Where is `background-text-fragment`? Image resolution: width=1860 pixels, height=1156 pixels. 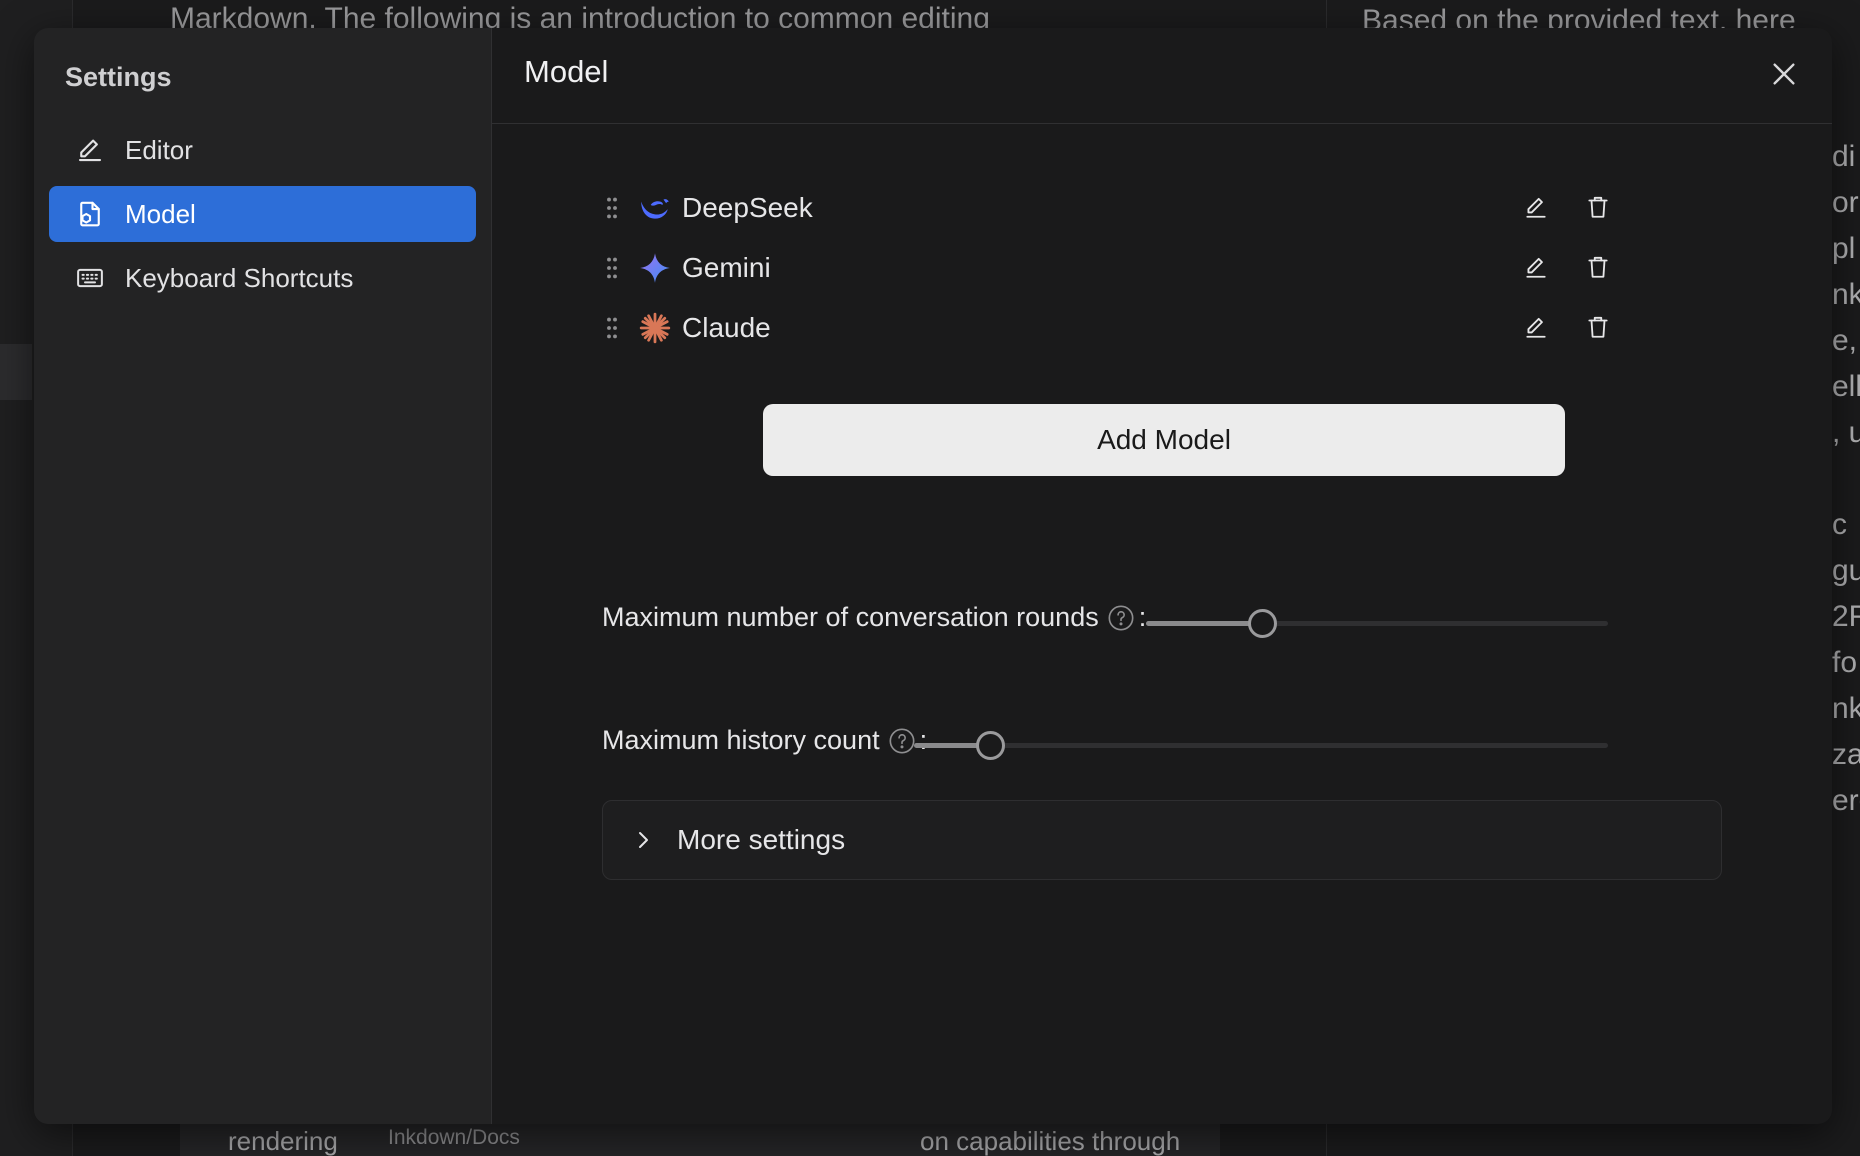 background-text-fragment is located at coordinates (1846, 485).